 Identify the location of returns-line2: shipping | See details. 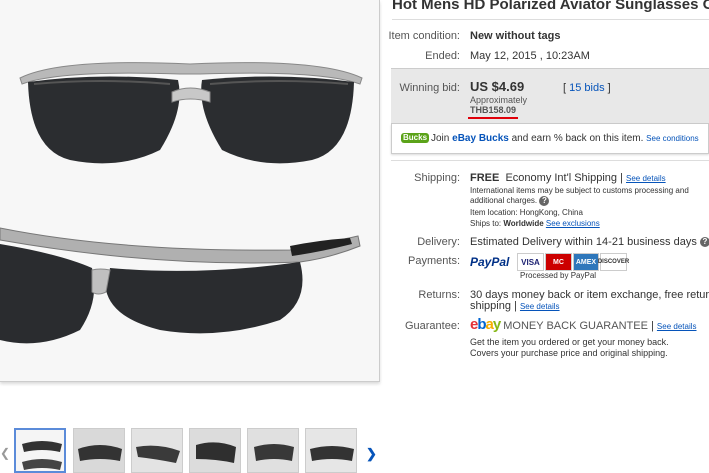
(515, 306).